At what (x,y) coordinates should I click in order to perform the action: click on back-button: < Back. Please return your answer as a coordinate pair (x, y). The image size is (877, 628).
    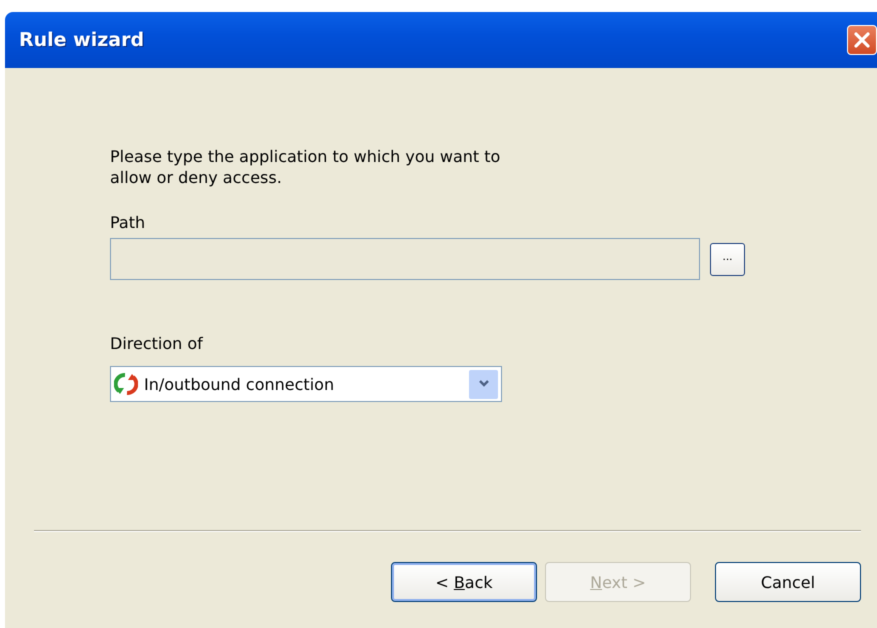
    Looking at the image, I should click on (464, 582).